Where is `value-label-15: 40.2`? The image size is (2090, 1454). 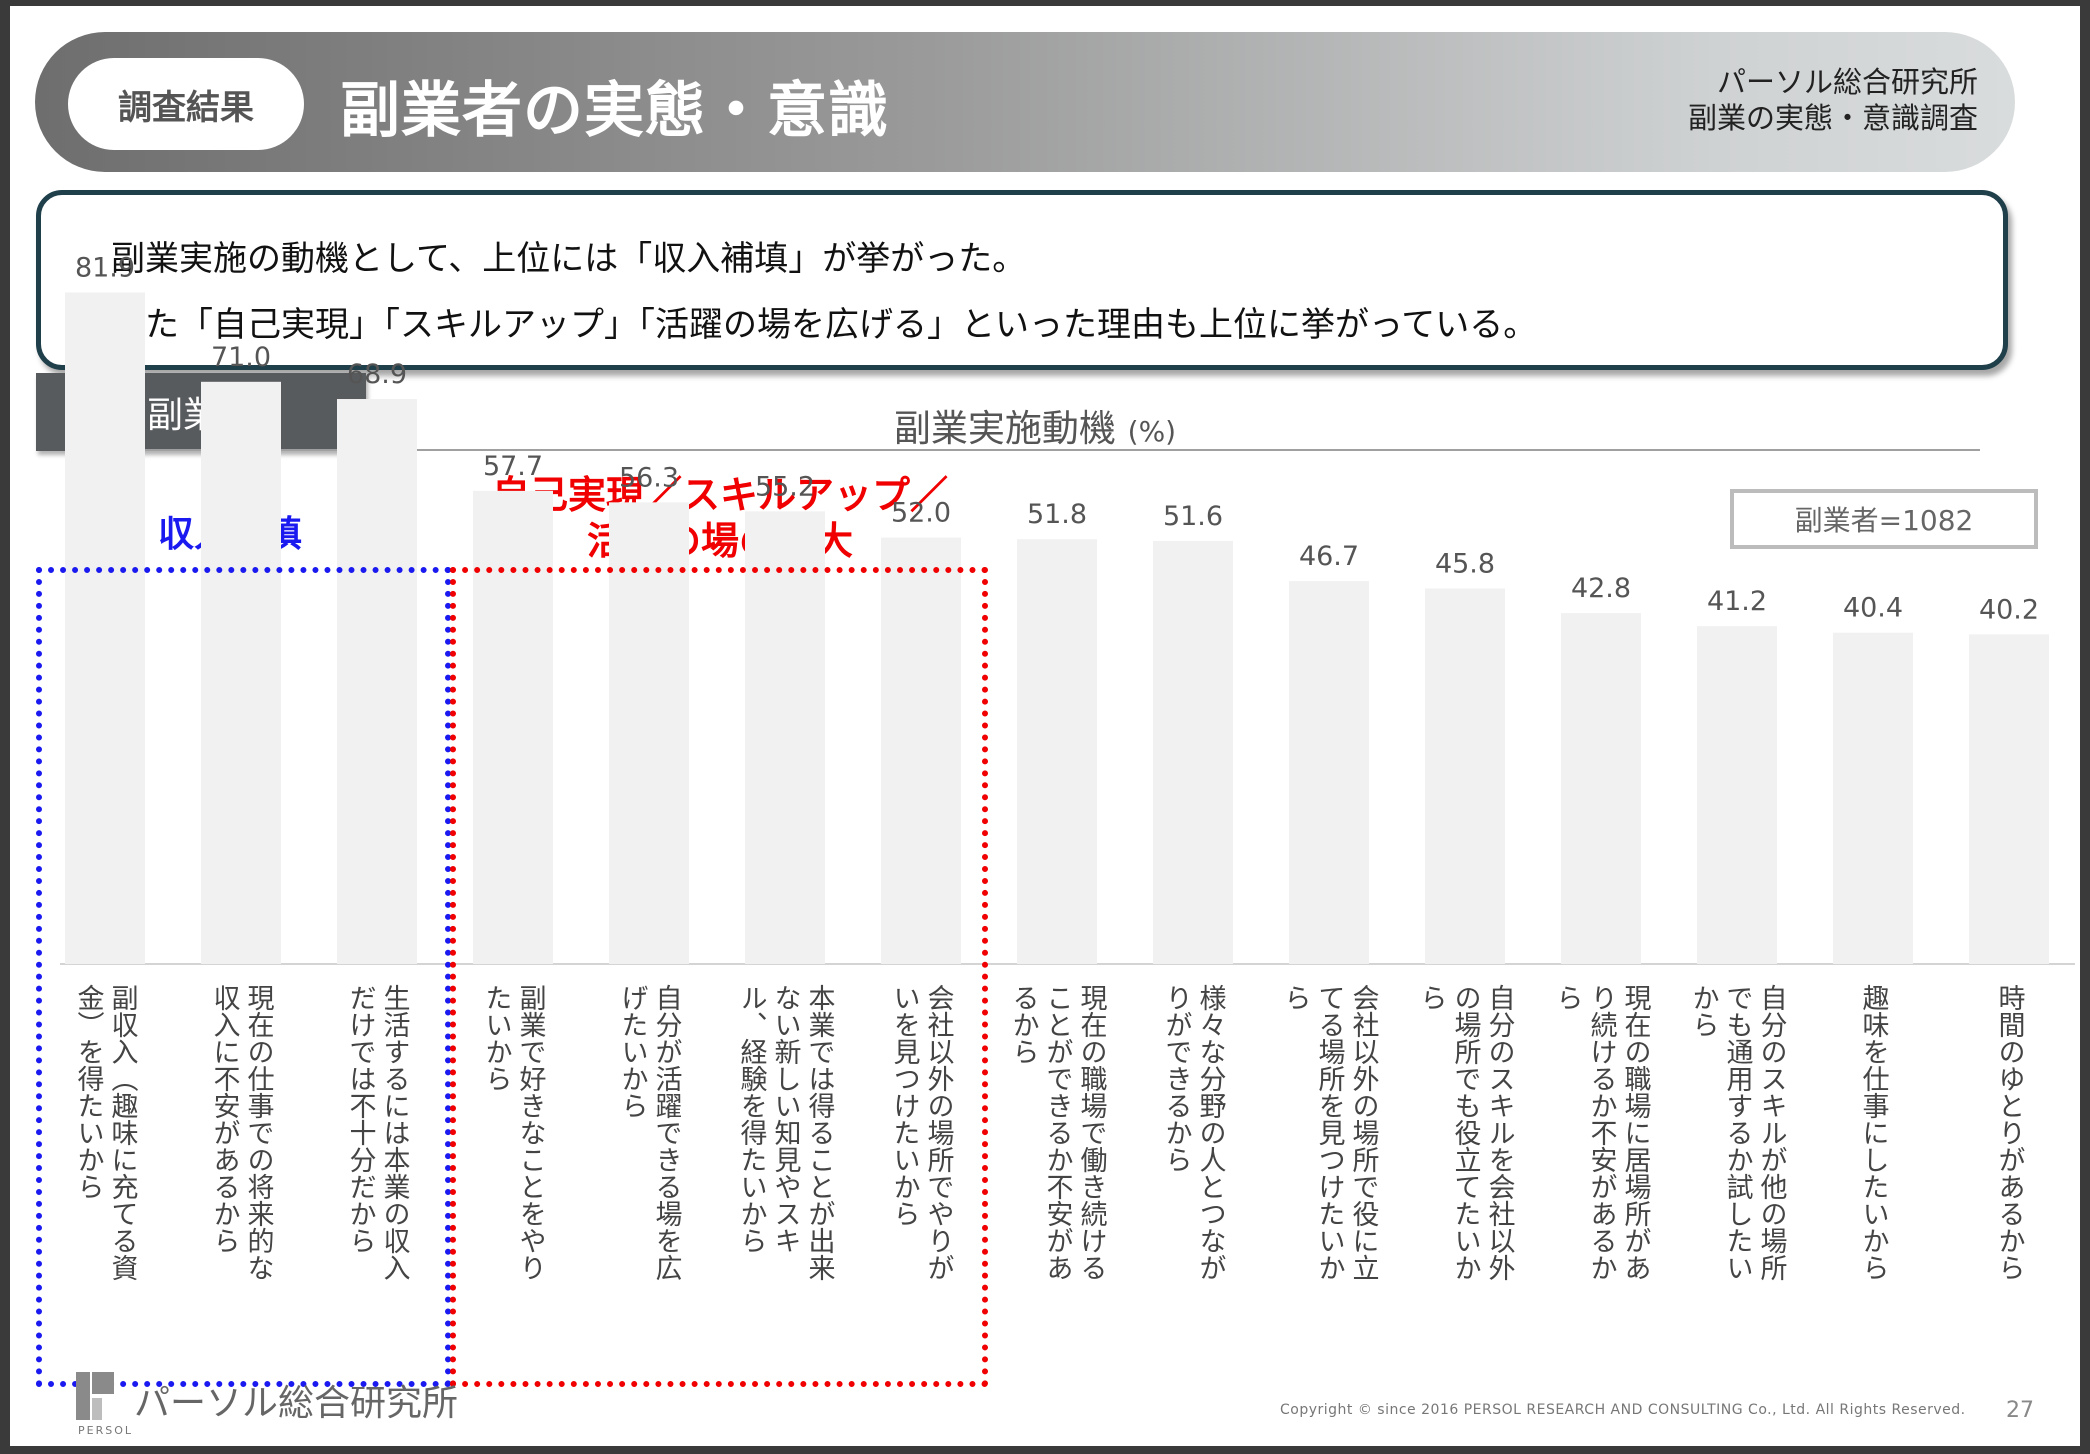 value-label-15: 40.2 is located at coordinates (2009, 609).